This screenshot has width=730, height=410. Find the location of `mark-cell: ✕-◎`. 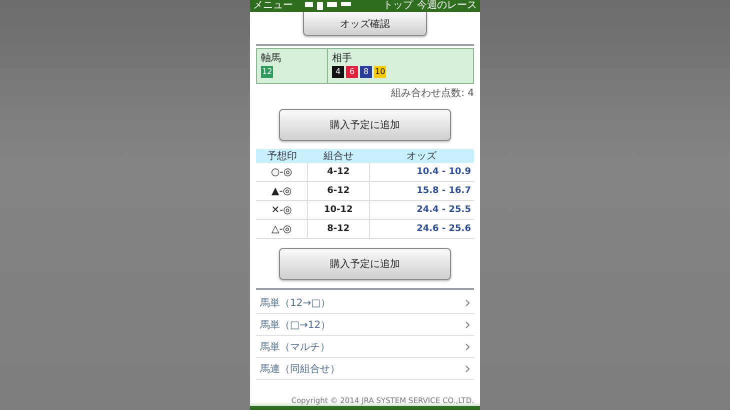

mark-cell: ✕-◎ is located at coordinates (282, 210).